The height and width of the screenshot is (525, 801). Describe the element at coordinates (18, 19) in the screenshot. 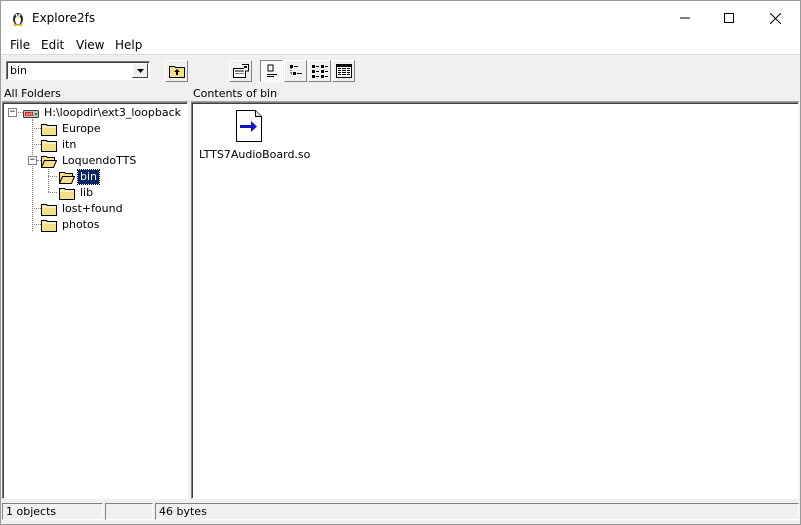

I see `penguin-icon` at that location.